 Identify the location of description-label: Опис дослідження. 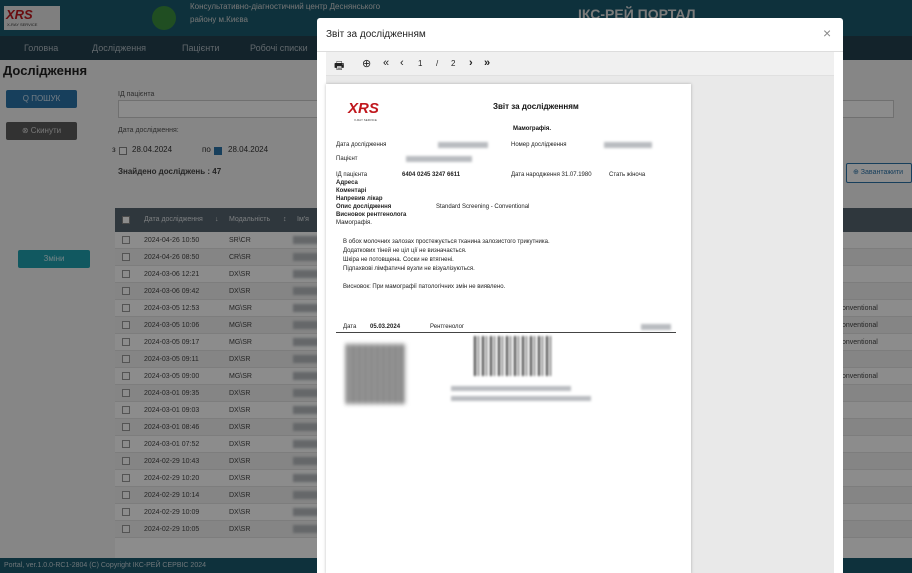
(364, 207).